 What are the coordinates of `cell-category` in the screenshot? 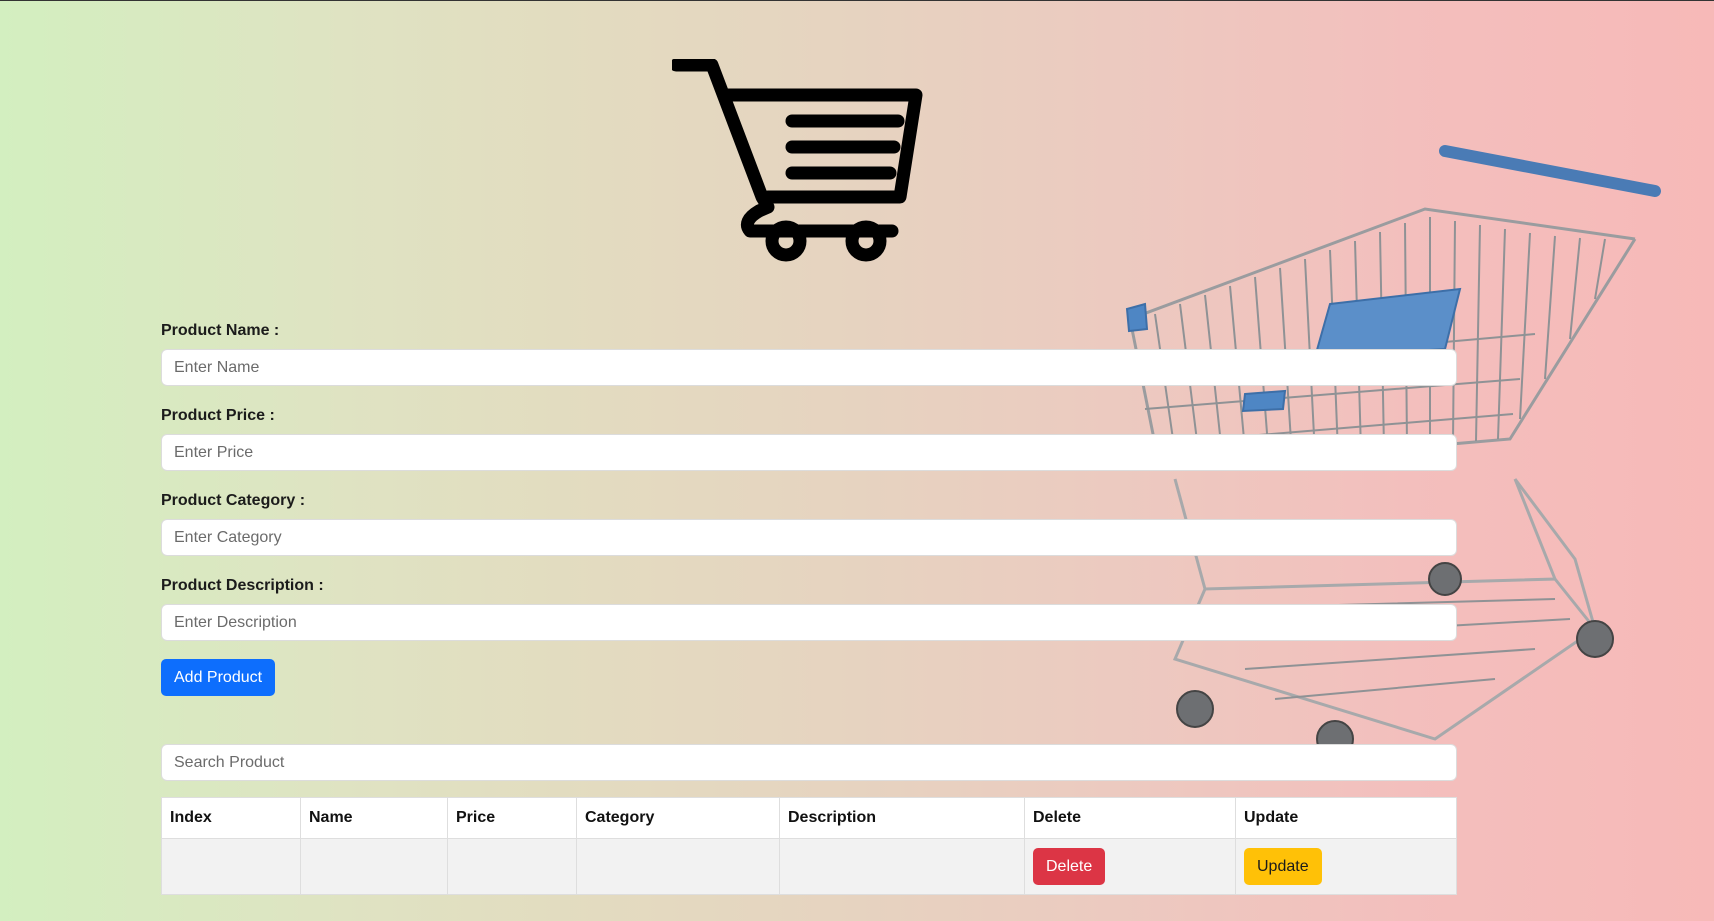 It's located at (678, 866).